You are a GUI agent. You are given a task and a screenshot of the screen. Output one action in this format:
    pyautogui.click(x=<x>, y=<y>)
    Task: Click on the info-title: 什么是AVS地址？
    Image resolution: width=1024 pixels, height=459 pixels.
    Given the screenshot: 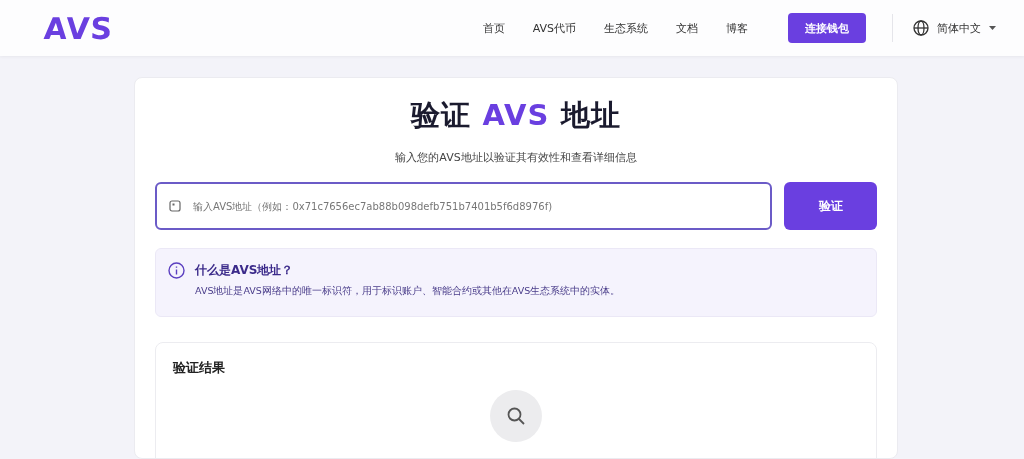 What is the action you would take?
    pyautogui.click(x=244, y=270)
    